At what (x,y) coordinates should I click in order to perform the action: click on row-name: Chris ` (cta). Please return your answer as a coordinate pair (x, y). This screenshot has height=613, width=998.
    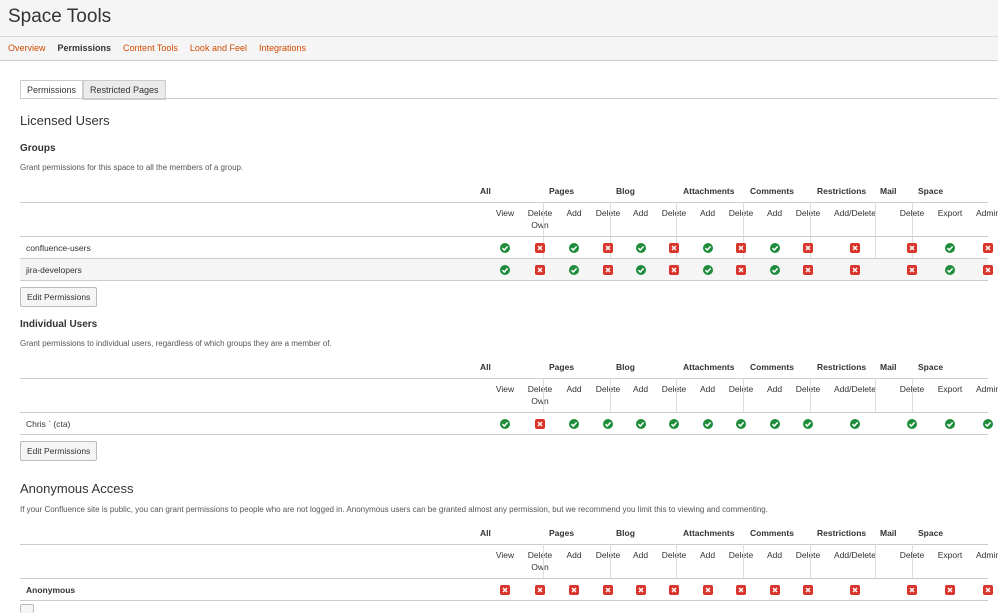
    Looking at the image, I should click on (48, 424).